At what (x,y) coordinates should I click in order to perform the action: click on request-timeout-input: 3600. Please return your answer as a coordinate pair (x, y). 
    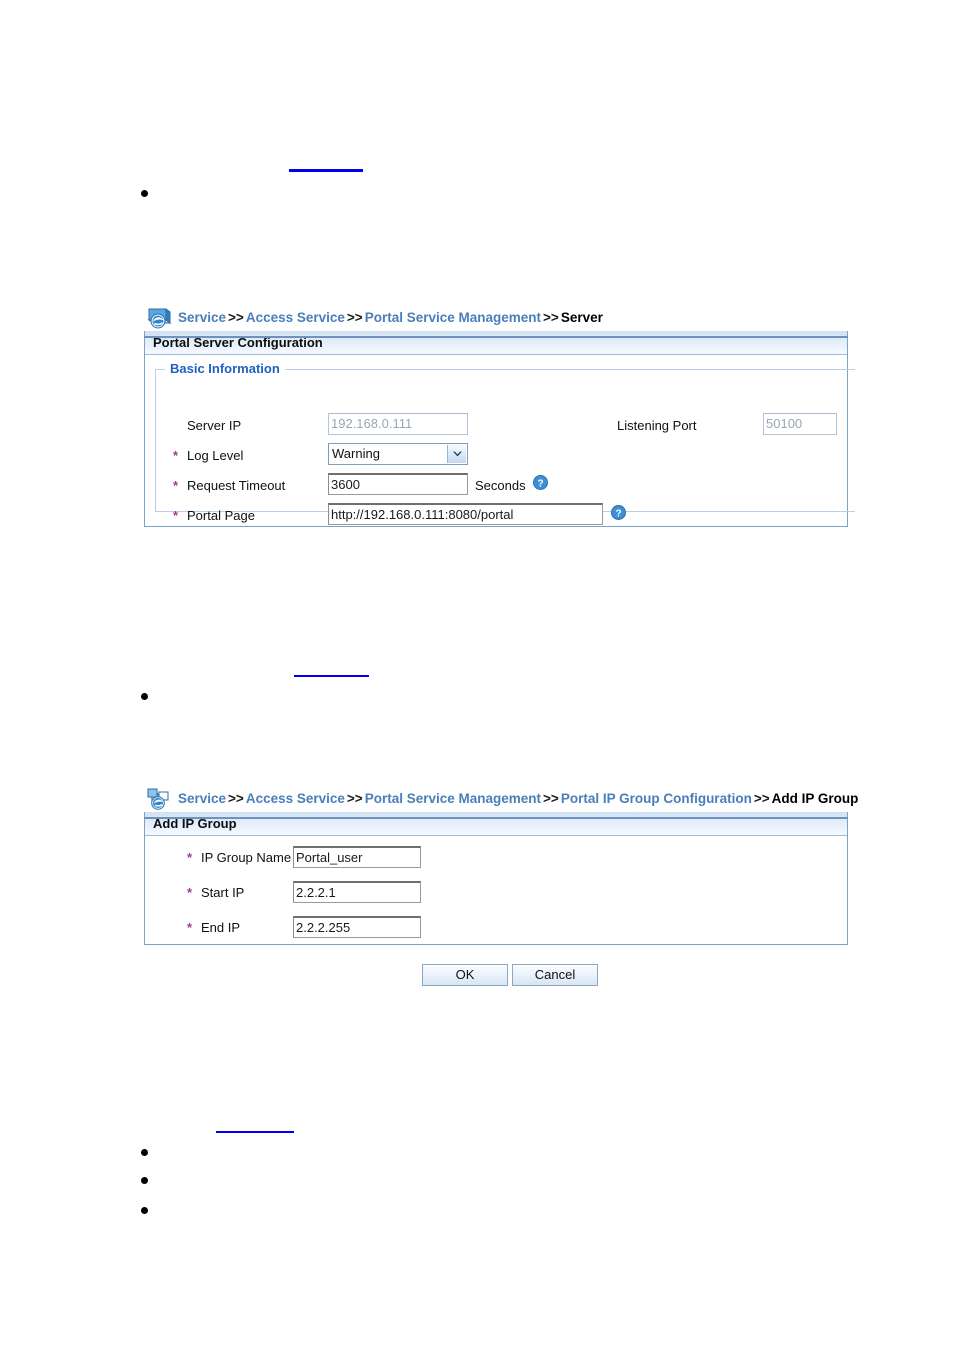
    Looking at the image, I should click on (398, 484).